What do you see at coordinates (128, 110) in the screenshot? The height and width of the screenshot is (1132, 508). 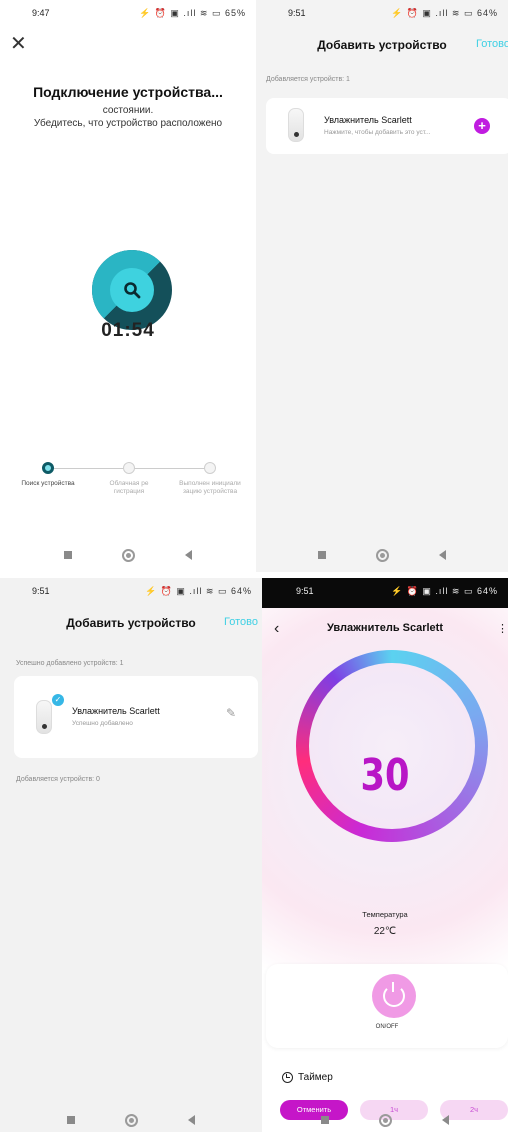 I see `subtitle-line-1: состоянии.` at bounding box center [128, 110].